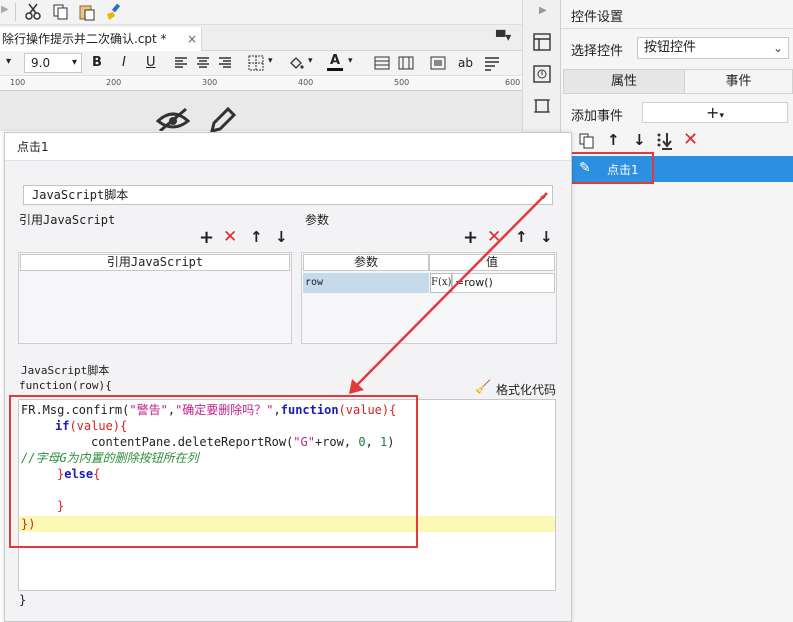  Describe the element at coordinates (61, 12) in the screenshot. I see `copy-icon` at that location.